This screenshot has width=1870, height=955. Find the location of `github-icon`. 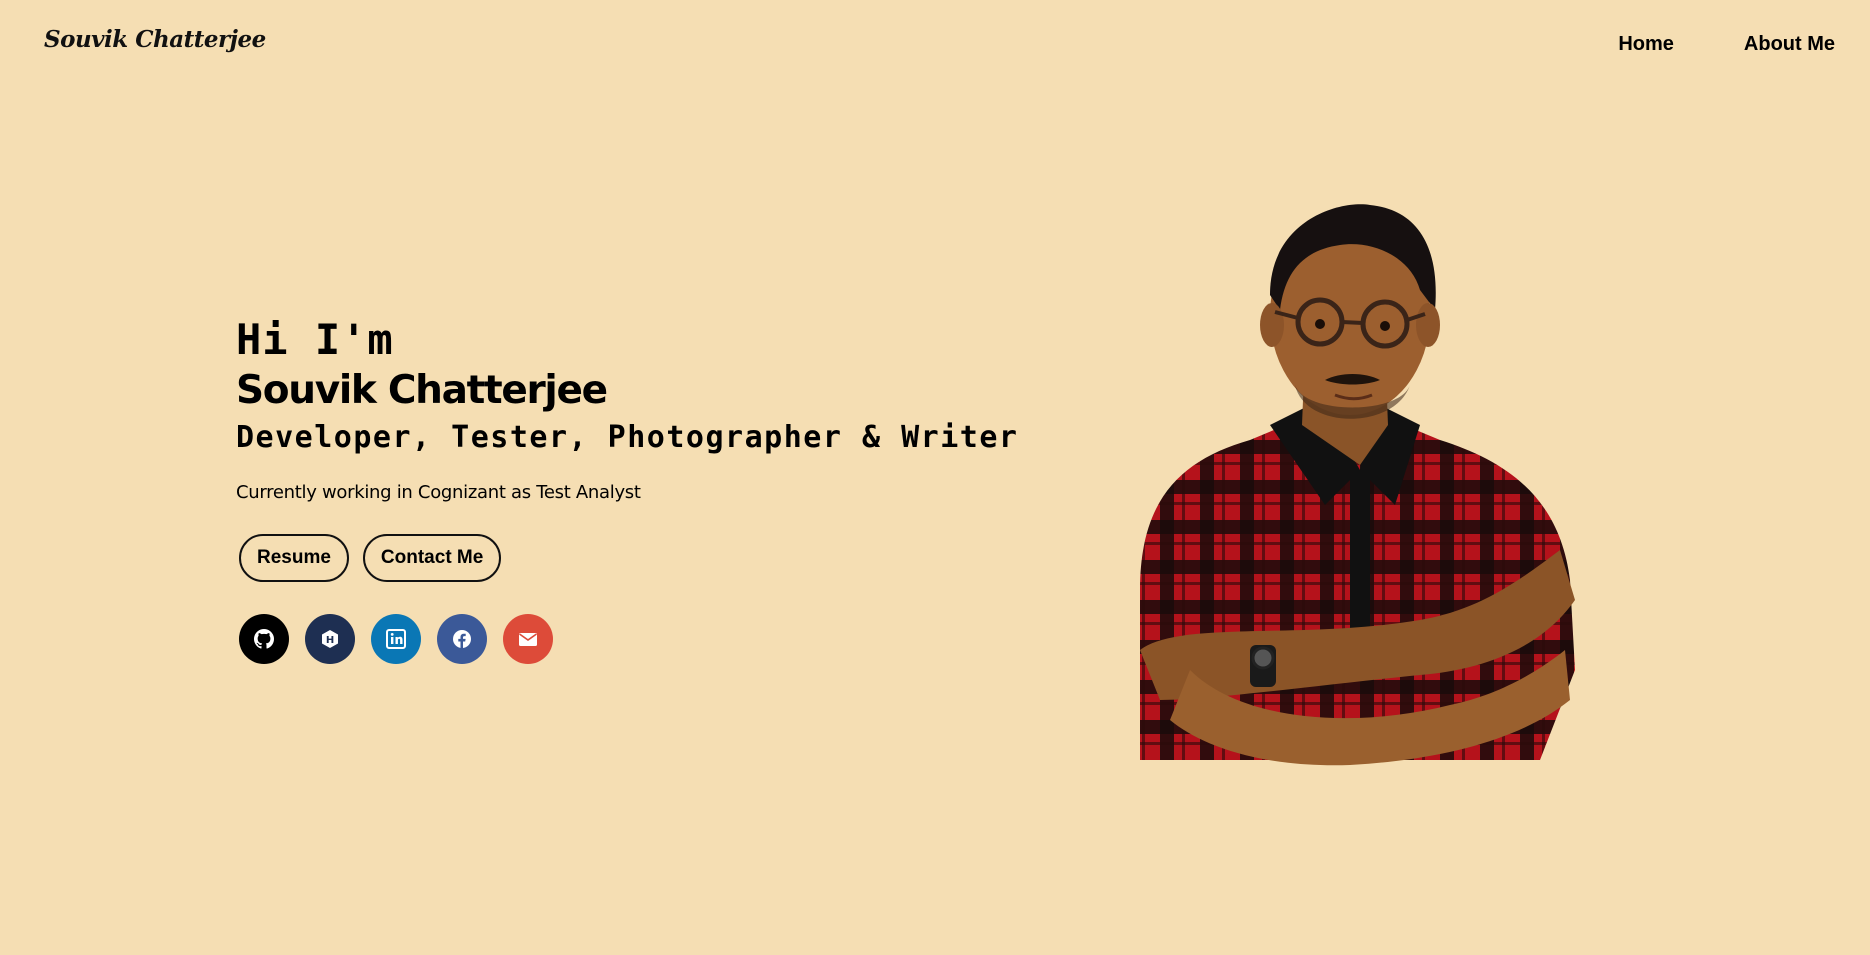

github-icon is located at coordinates (264, 639).